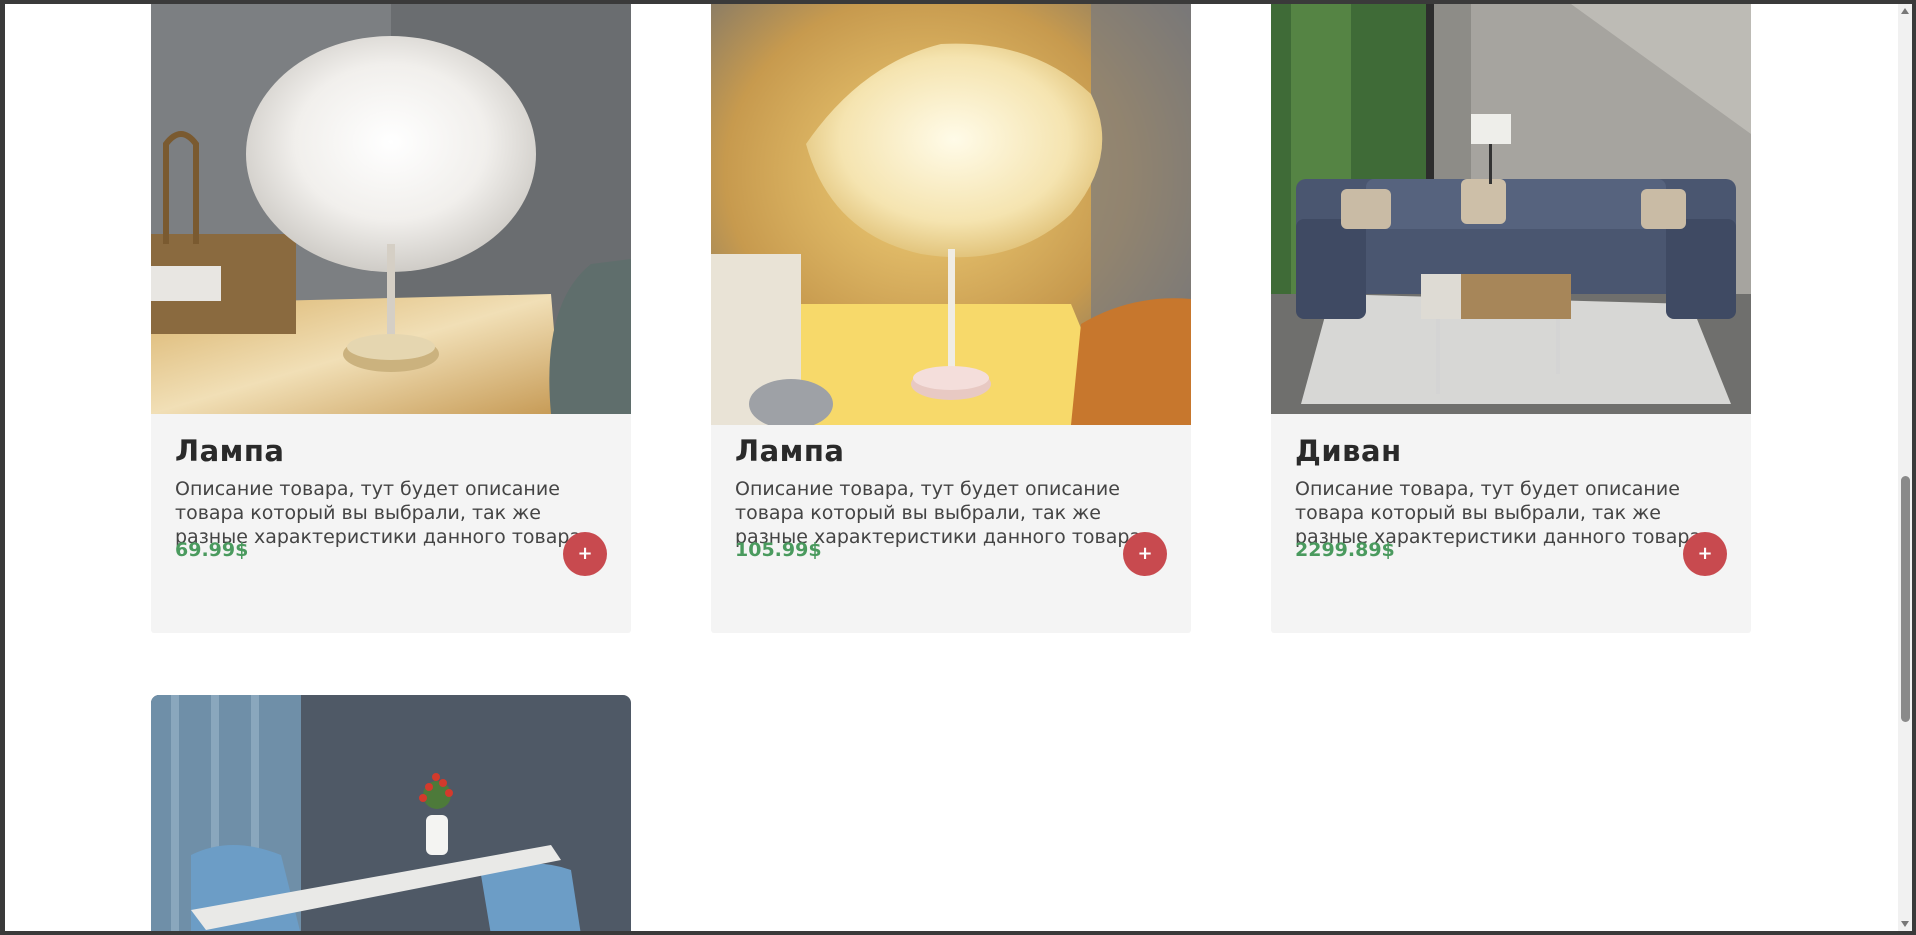 This screenshot has height=935, width=1916. I want to click on product-title: Диван, so click(1348, 451).